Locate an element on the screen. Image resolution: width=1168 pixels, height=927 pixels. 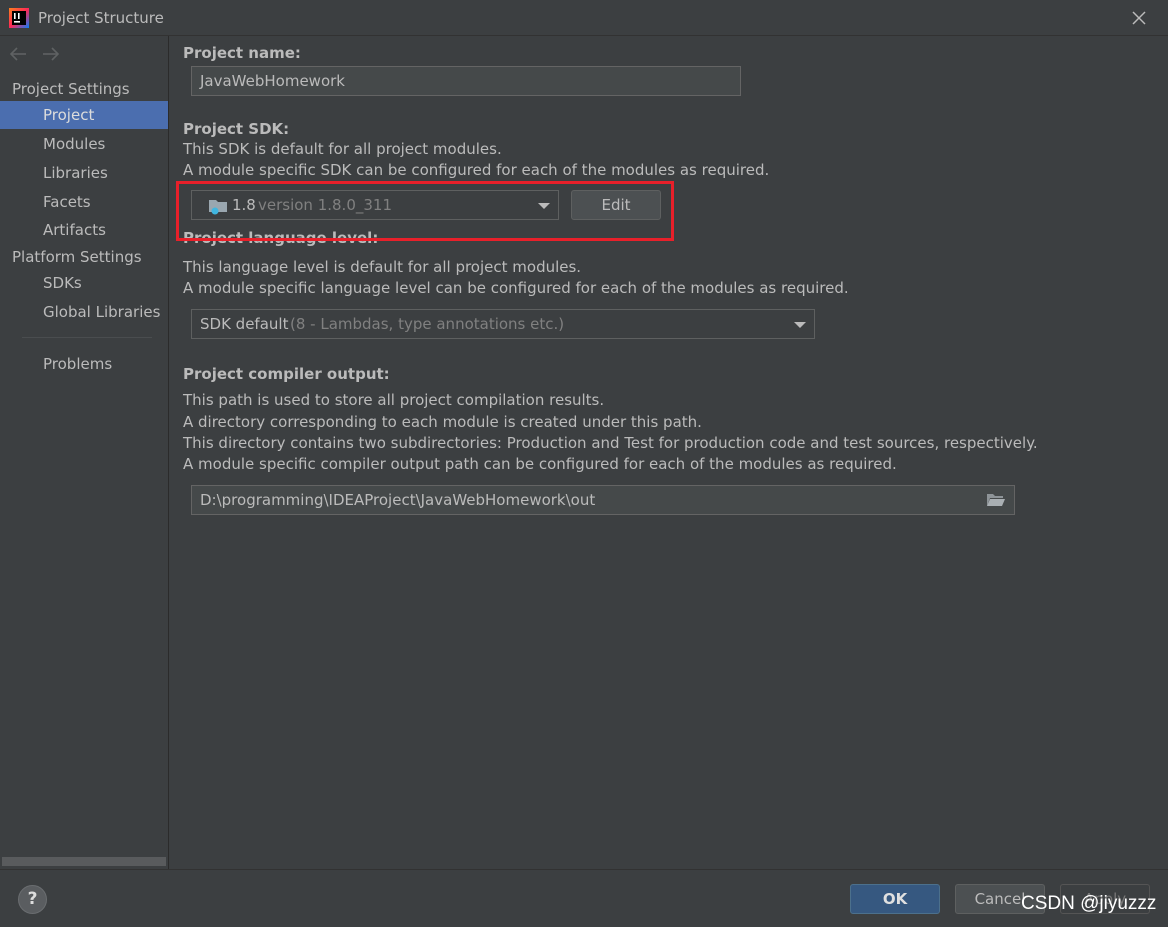
project-settings-header: Project Settings is located at coordinates (71, 89).